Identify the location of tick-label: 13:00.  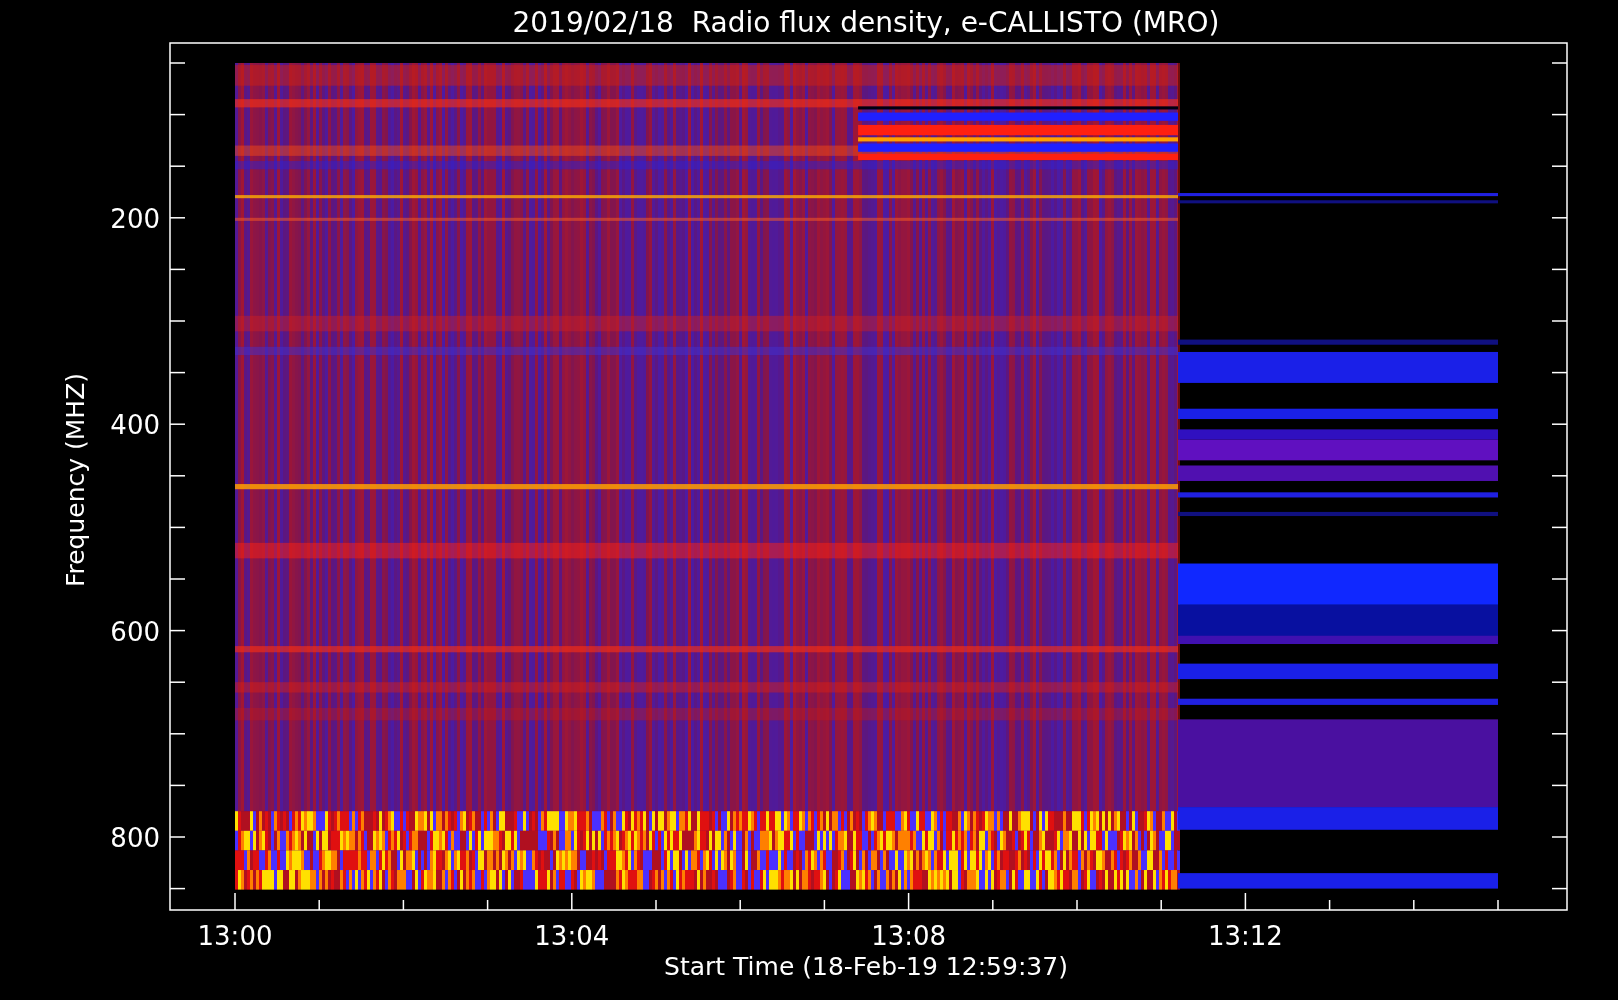
(235, 936).